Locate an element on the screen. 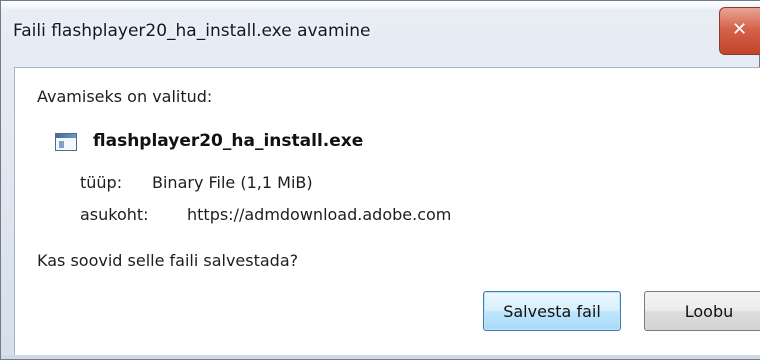  type-label: tüüp: is located at coordinates (101, 182).